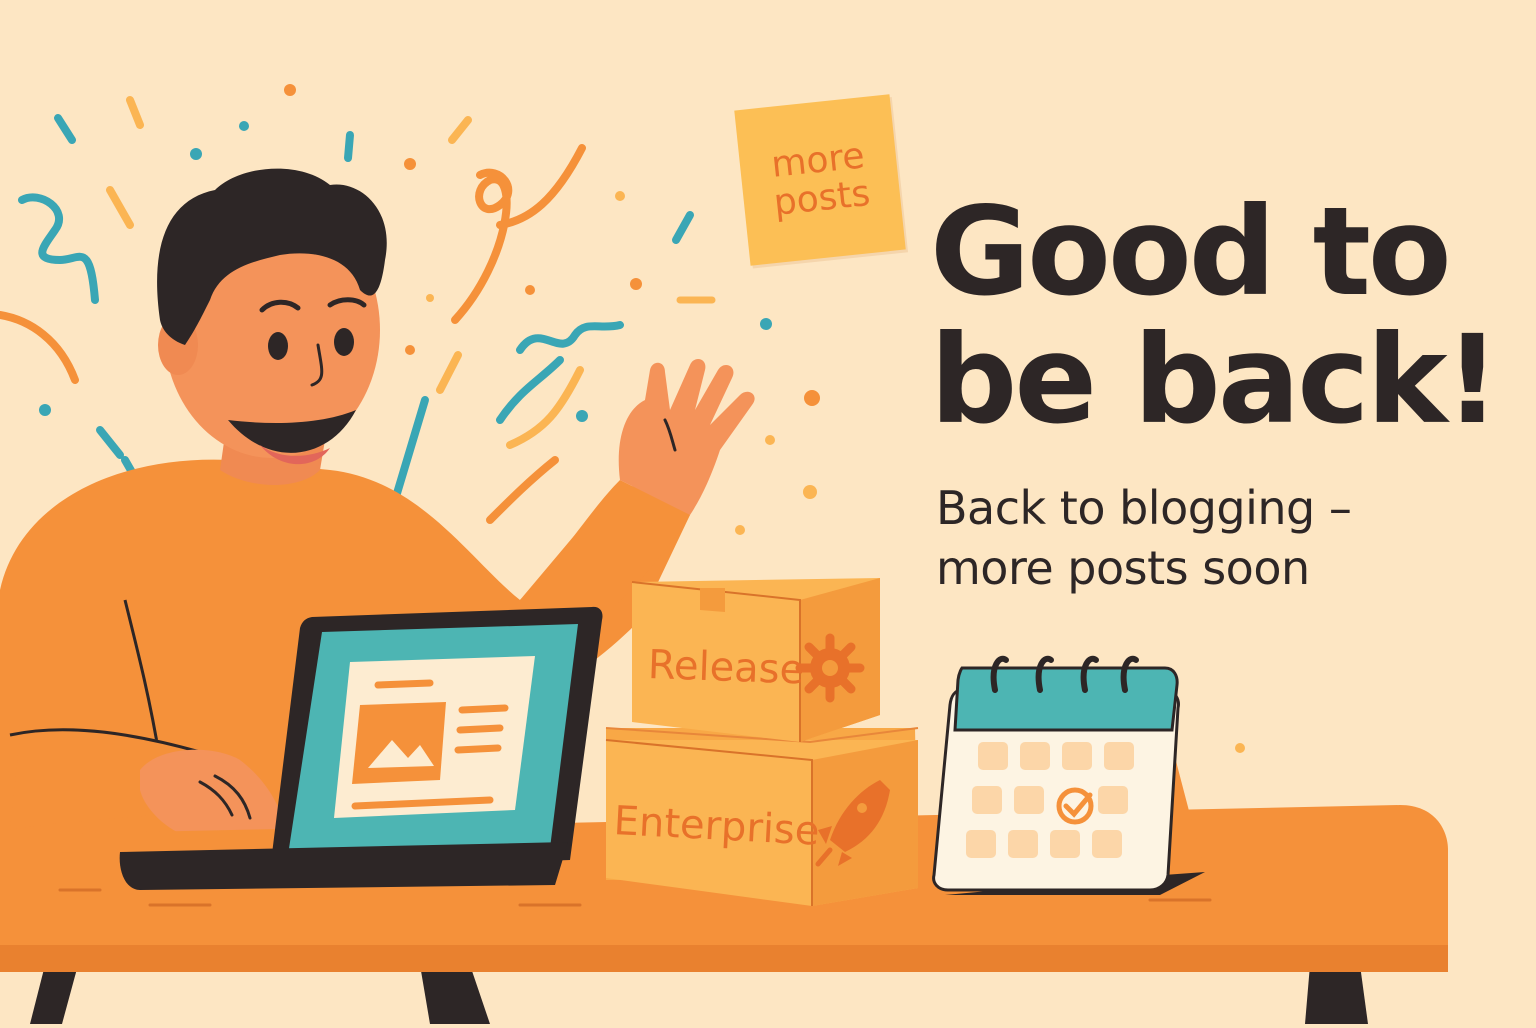 This screenshot has height=1028, width=1536. Describe the element at coordinates (1123, 568) in the screenshot. I see `subheadline-line2: more posts soon` at that location.